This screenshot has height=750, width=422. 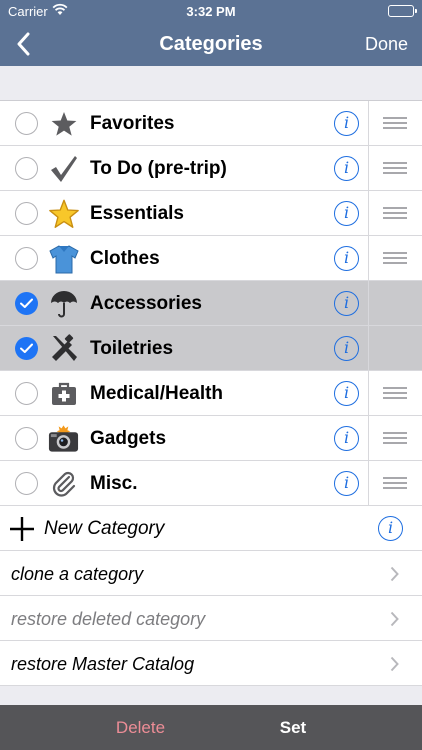 What do you see at coordinates (103, 664) in the screenshot?
I see `action-label: restore Master Catalog` at bounding box center [103, 664].